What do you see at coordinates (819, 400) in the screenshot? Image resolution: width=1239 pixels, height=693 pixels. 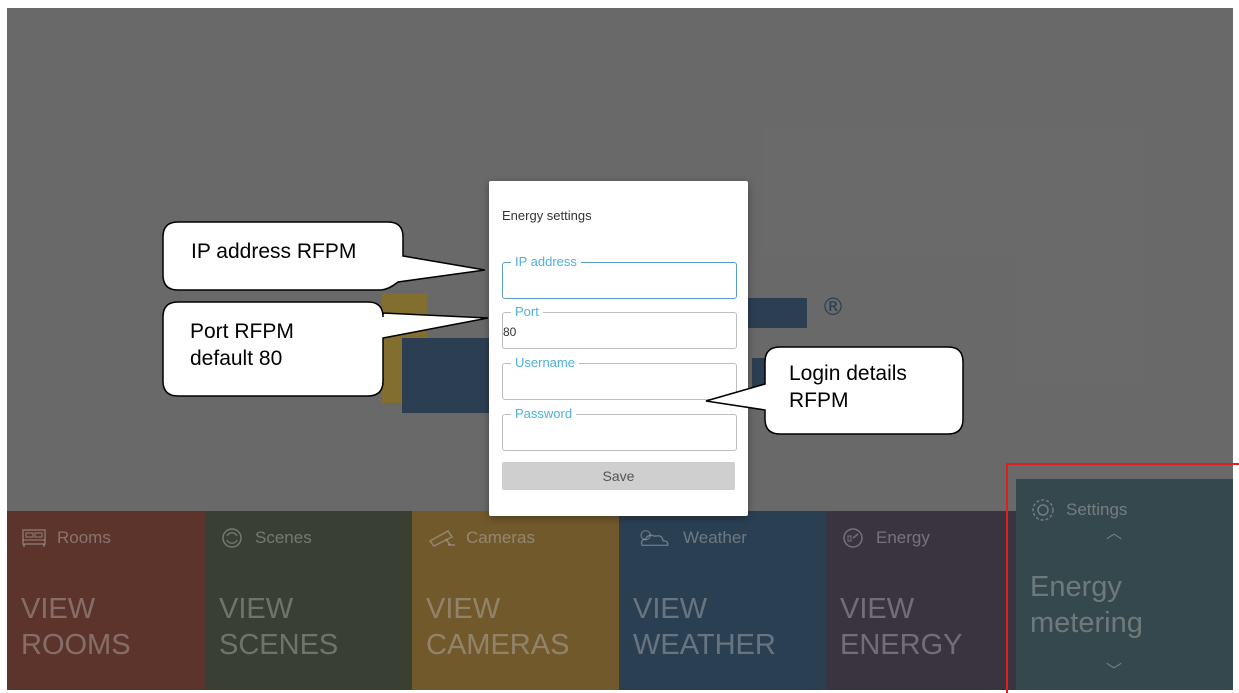 I see `callout-login-text-line2: RFPM` at bounding box center [819, 400].